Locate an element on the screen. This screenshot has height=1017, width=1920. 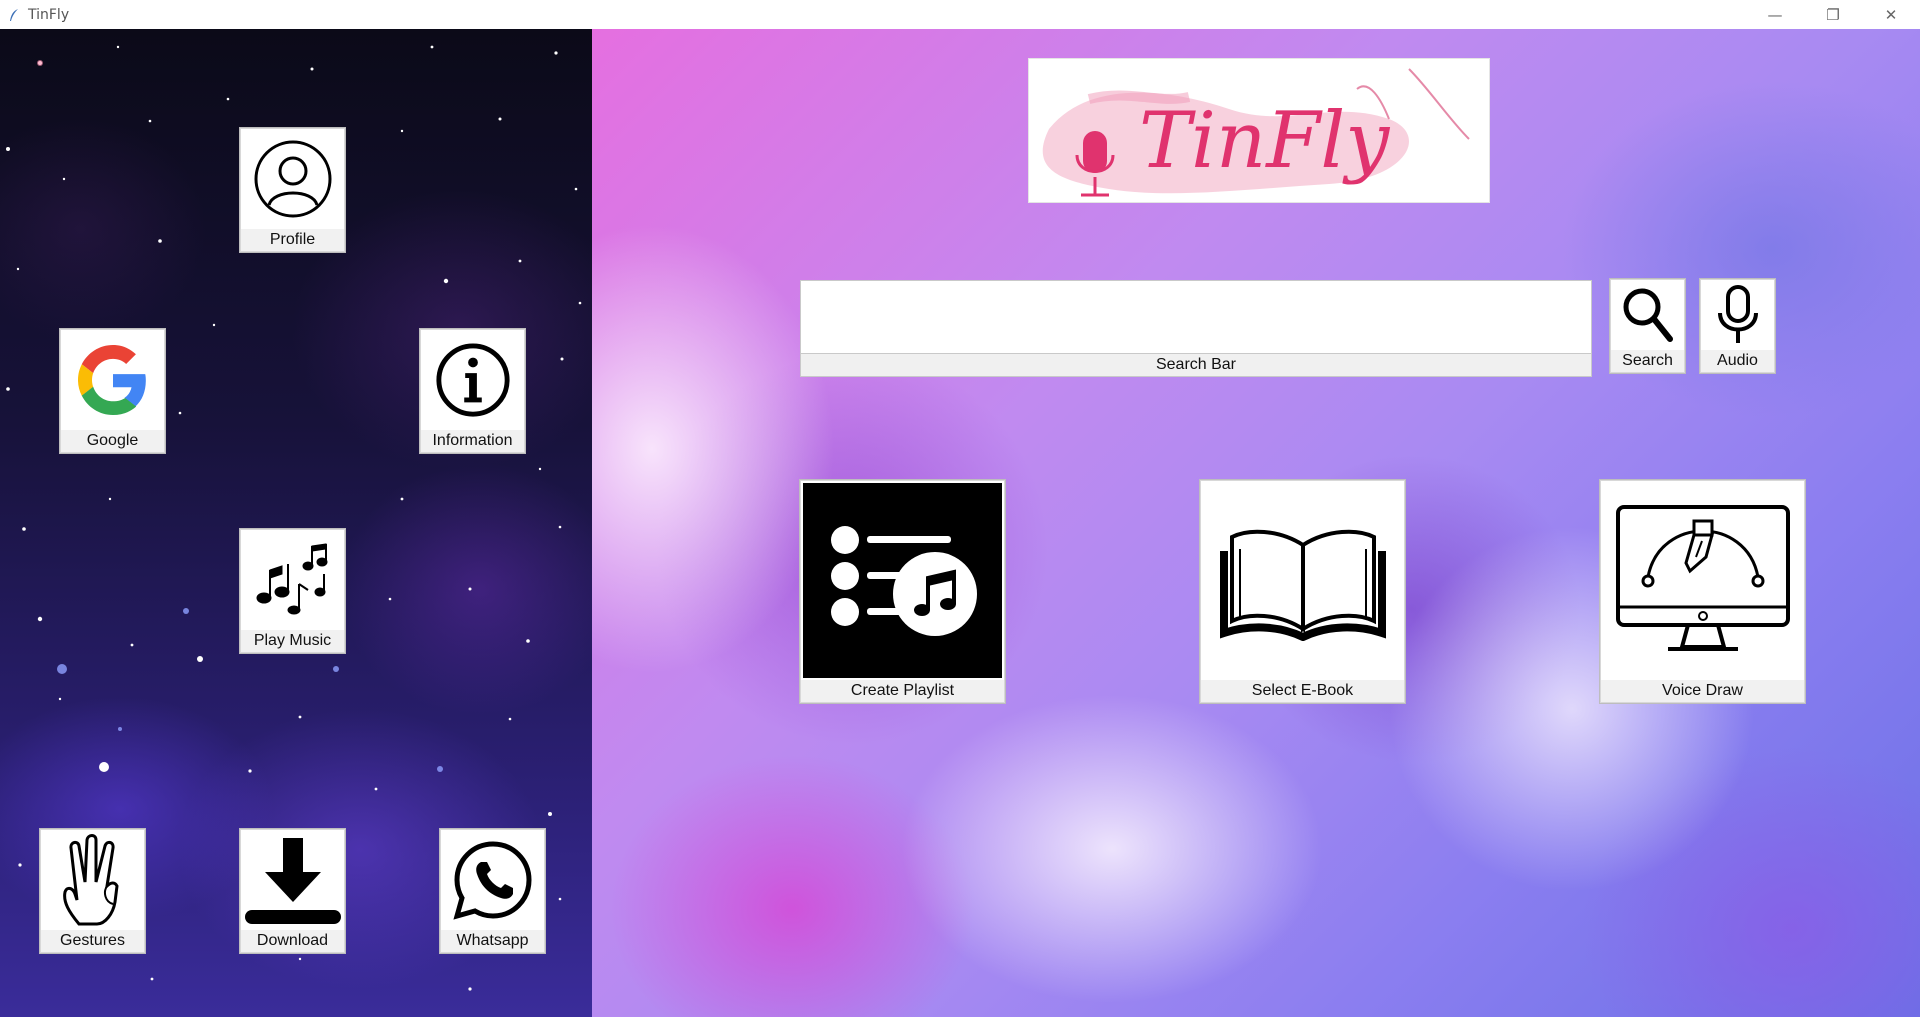
logo-graphic: TinFly is located at coordinates (1256, 132).